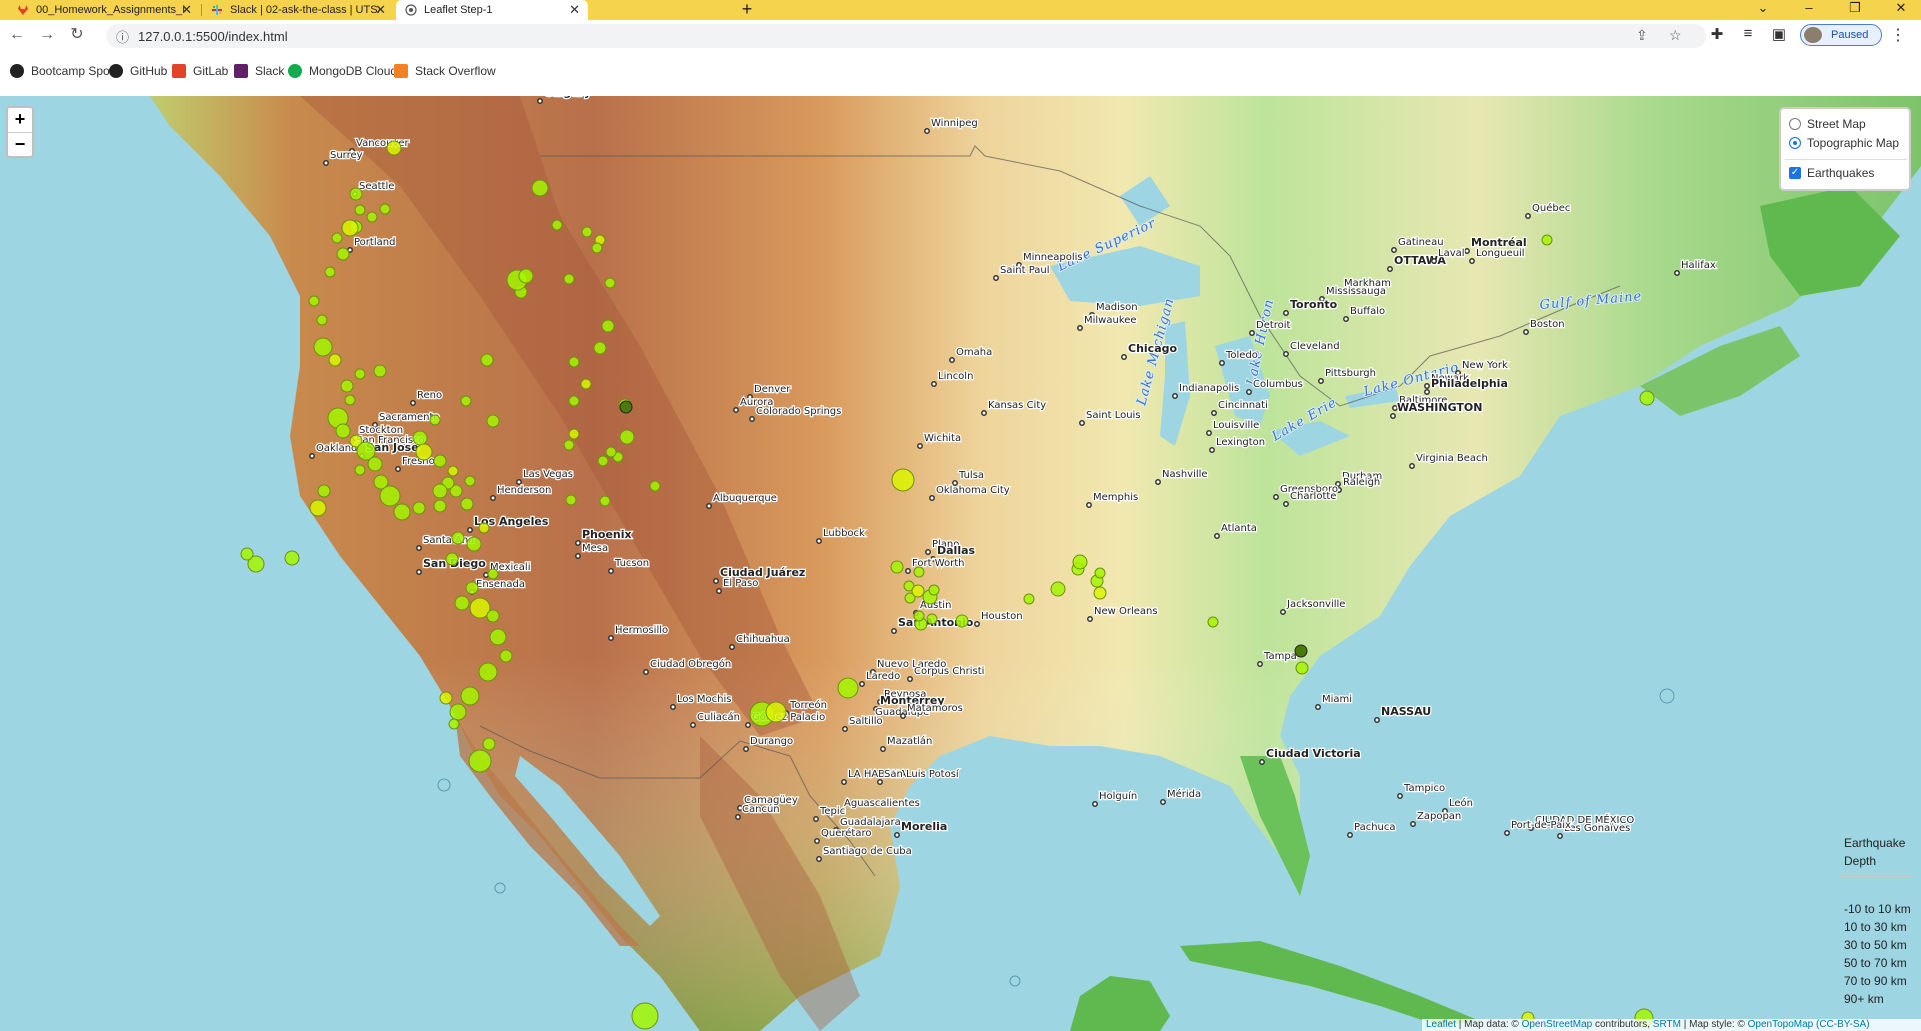  Describe the element at coordinates (1763, 10) in the screenshot. I see `tab-search-icon: ⌄` at that location.